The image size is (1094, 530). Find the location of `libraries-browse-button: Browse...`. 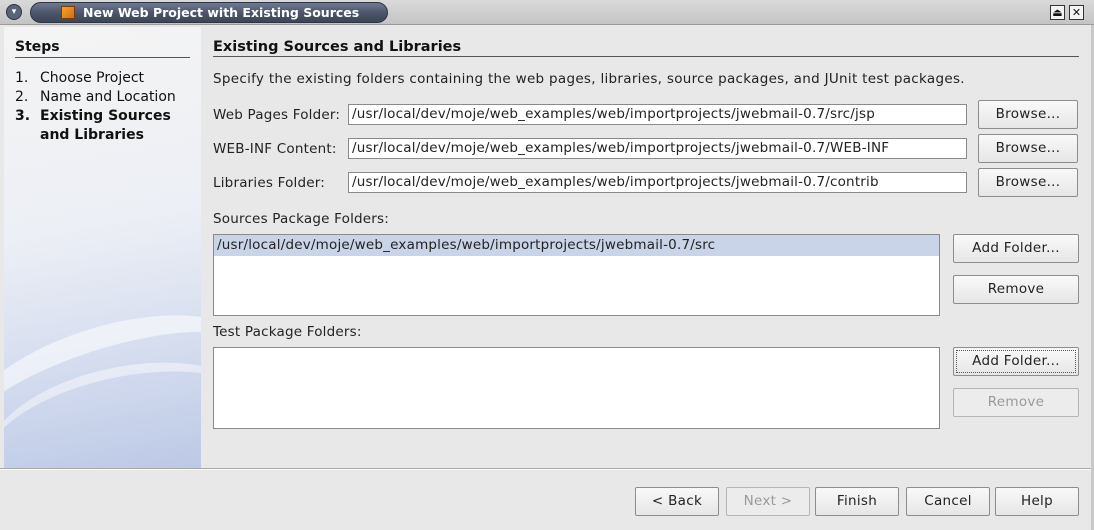

libraries-browse-button: Browse... is located at coordinates (1028, 182).